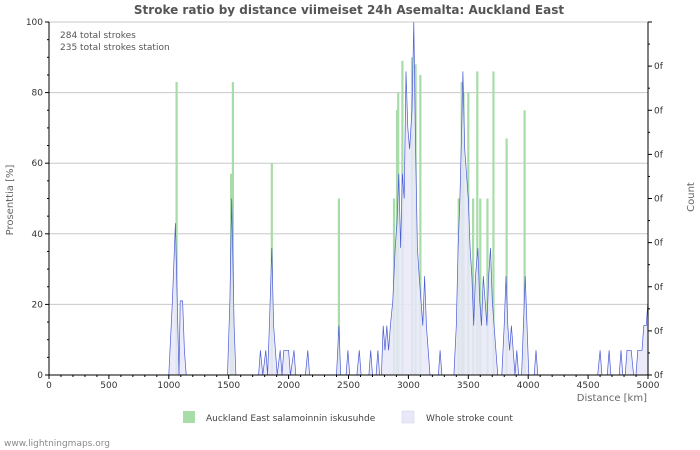 Image resolution: width=700 pixels, height=450 pixels. I want to click on legend-swatch-count, so click(408, 417).